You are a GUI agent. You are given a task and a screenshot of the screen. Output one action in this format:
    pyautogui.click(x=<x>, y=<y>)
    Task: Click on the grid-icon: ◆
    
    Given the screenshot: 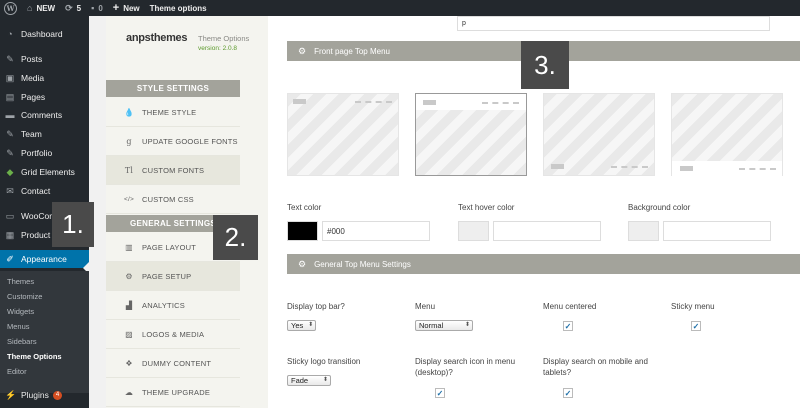 What is the action you would take?
    pyautogui.click(x=10, y=171)
    